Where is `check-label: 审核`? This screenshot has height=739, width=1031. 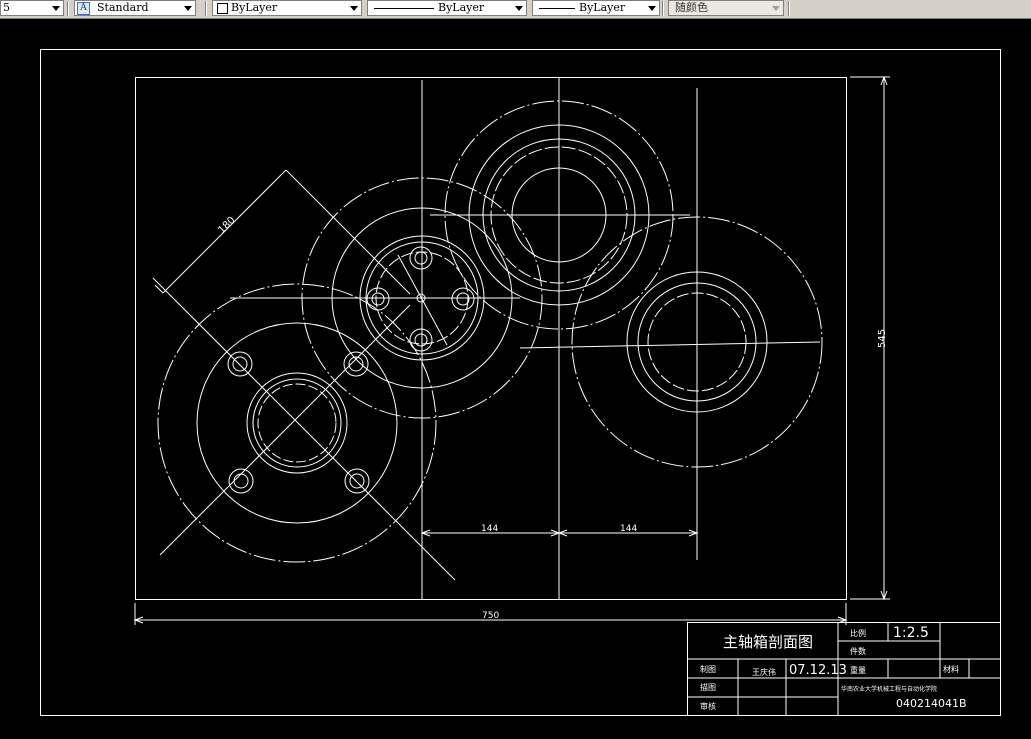
check-label: 审核 is located at coordinates (708, 706).